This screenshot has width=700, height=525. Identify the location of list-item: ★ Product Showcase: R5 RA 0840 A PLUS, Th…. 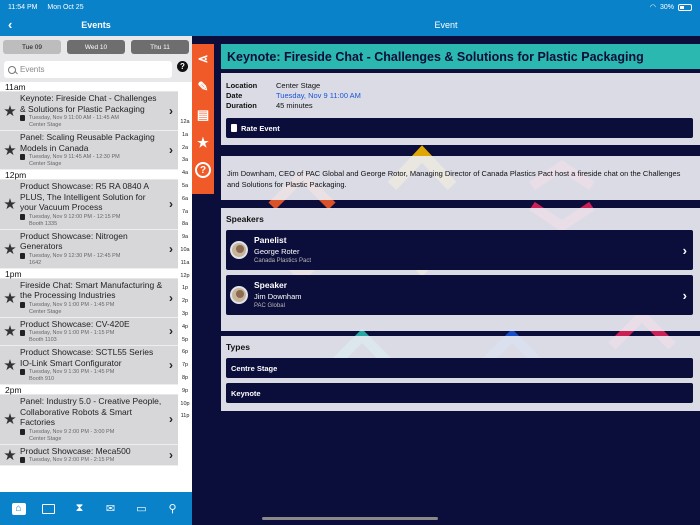
(89, 205).